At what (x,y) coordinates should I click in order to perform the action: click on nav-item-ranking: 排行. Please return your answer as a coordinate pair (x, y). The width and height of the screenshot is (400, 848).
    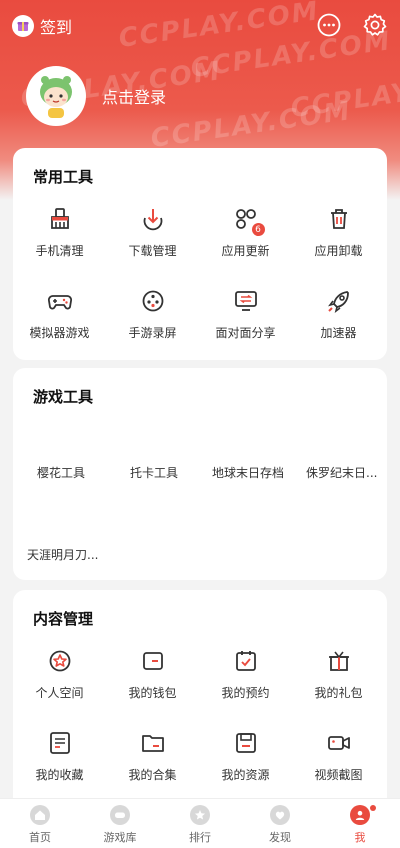
    Looking at the image, I should click on (200, 823).